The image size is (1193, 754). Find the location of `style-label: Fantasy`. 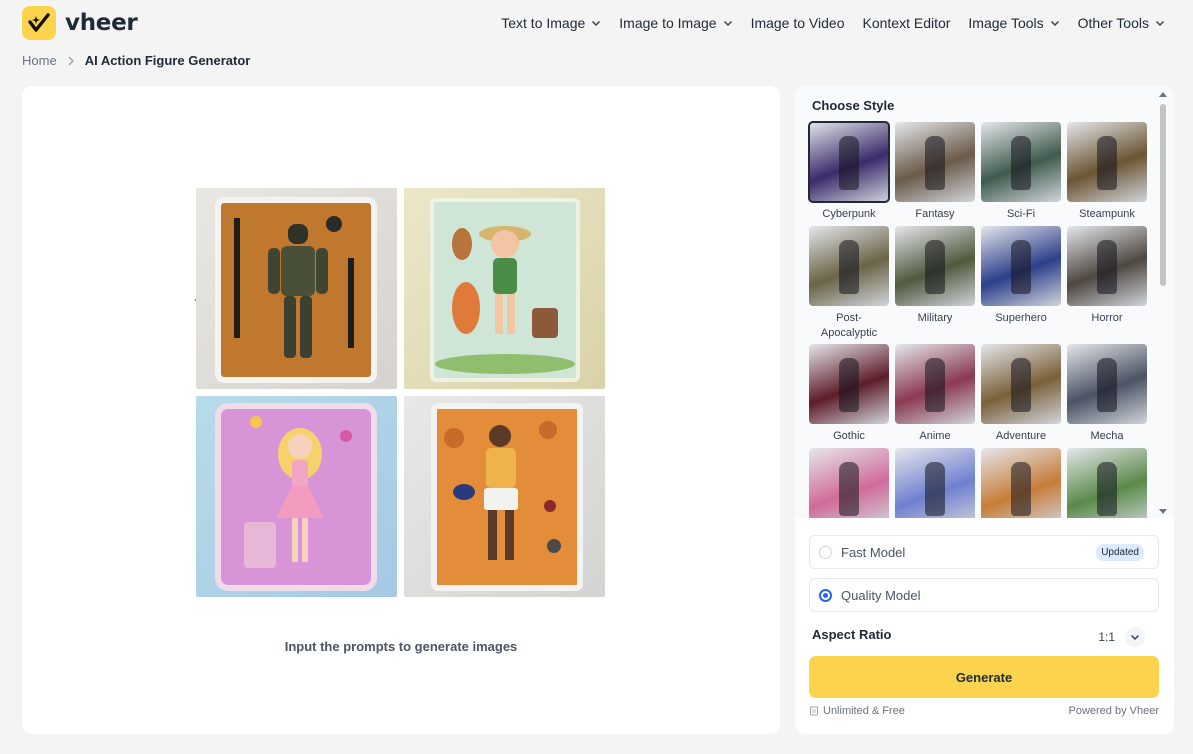

style-label: Fantasy is located at coordinates (935, 214).